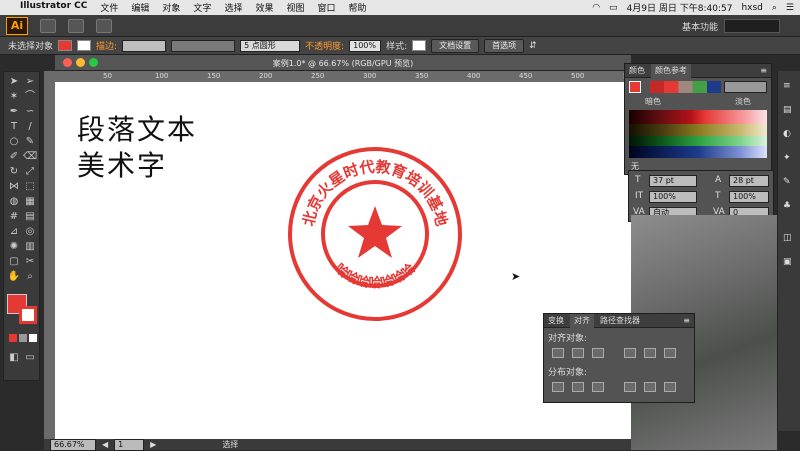  Describe the element at coordinates (30, 232) in the screenshot. I see `blend-tool-icon: ◎` at that location.